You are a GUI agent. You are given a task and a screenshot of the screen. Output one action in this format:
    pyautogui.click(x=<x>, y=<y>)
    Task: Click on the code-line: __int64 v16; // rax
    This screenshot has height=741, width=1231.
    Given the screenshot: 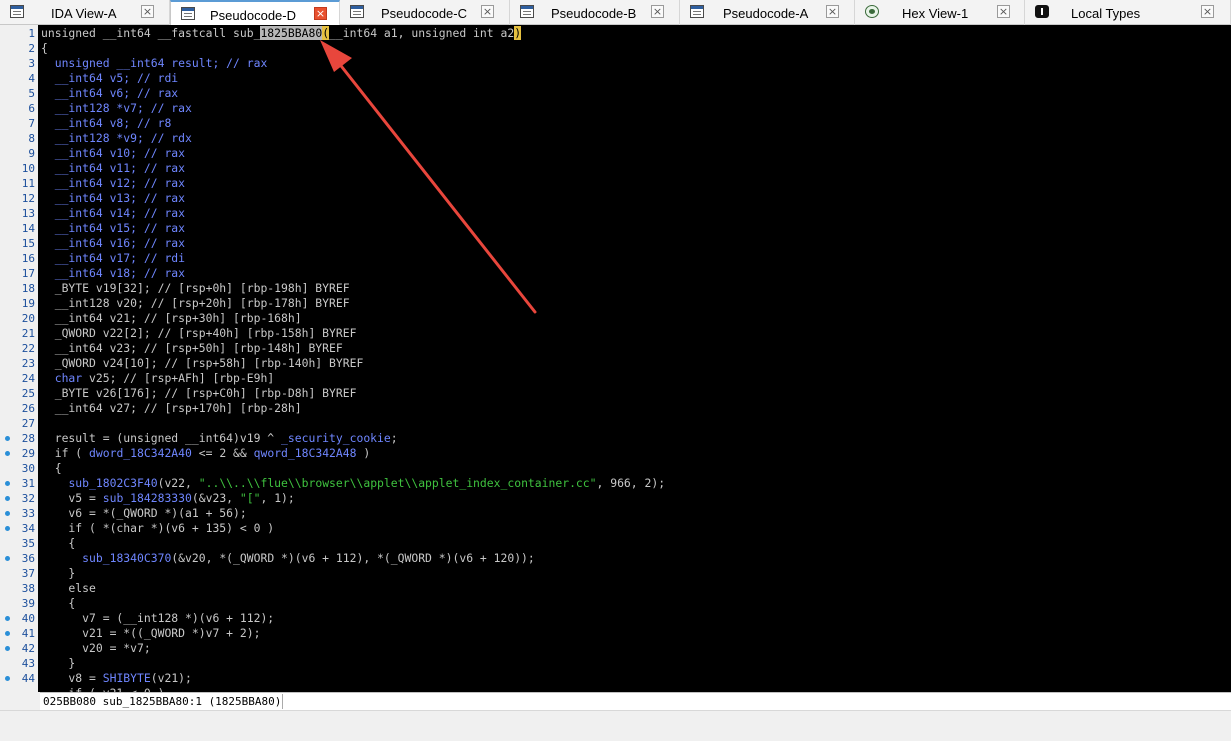 What is the action you would take?
    pyautogui.click(x=113, y=243)
    